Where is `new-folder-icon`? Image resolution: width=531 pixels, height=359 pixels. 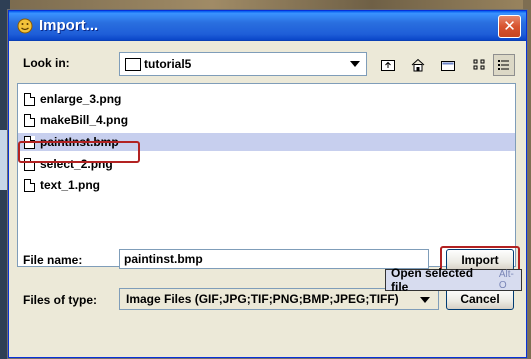 new-folder-icon is located at coordinates (448, 66).